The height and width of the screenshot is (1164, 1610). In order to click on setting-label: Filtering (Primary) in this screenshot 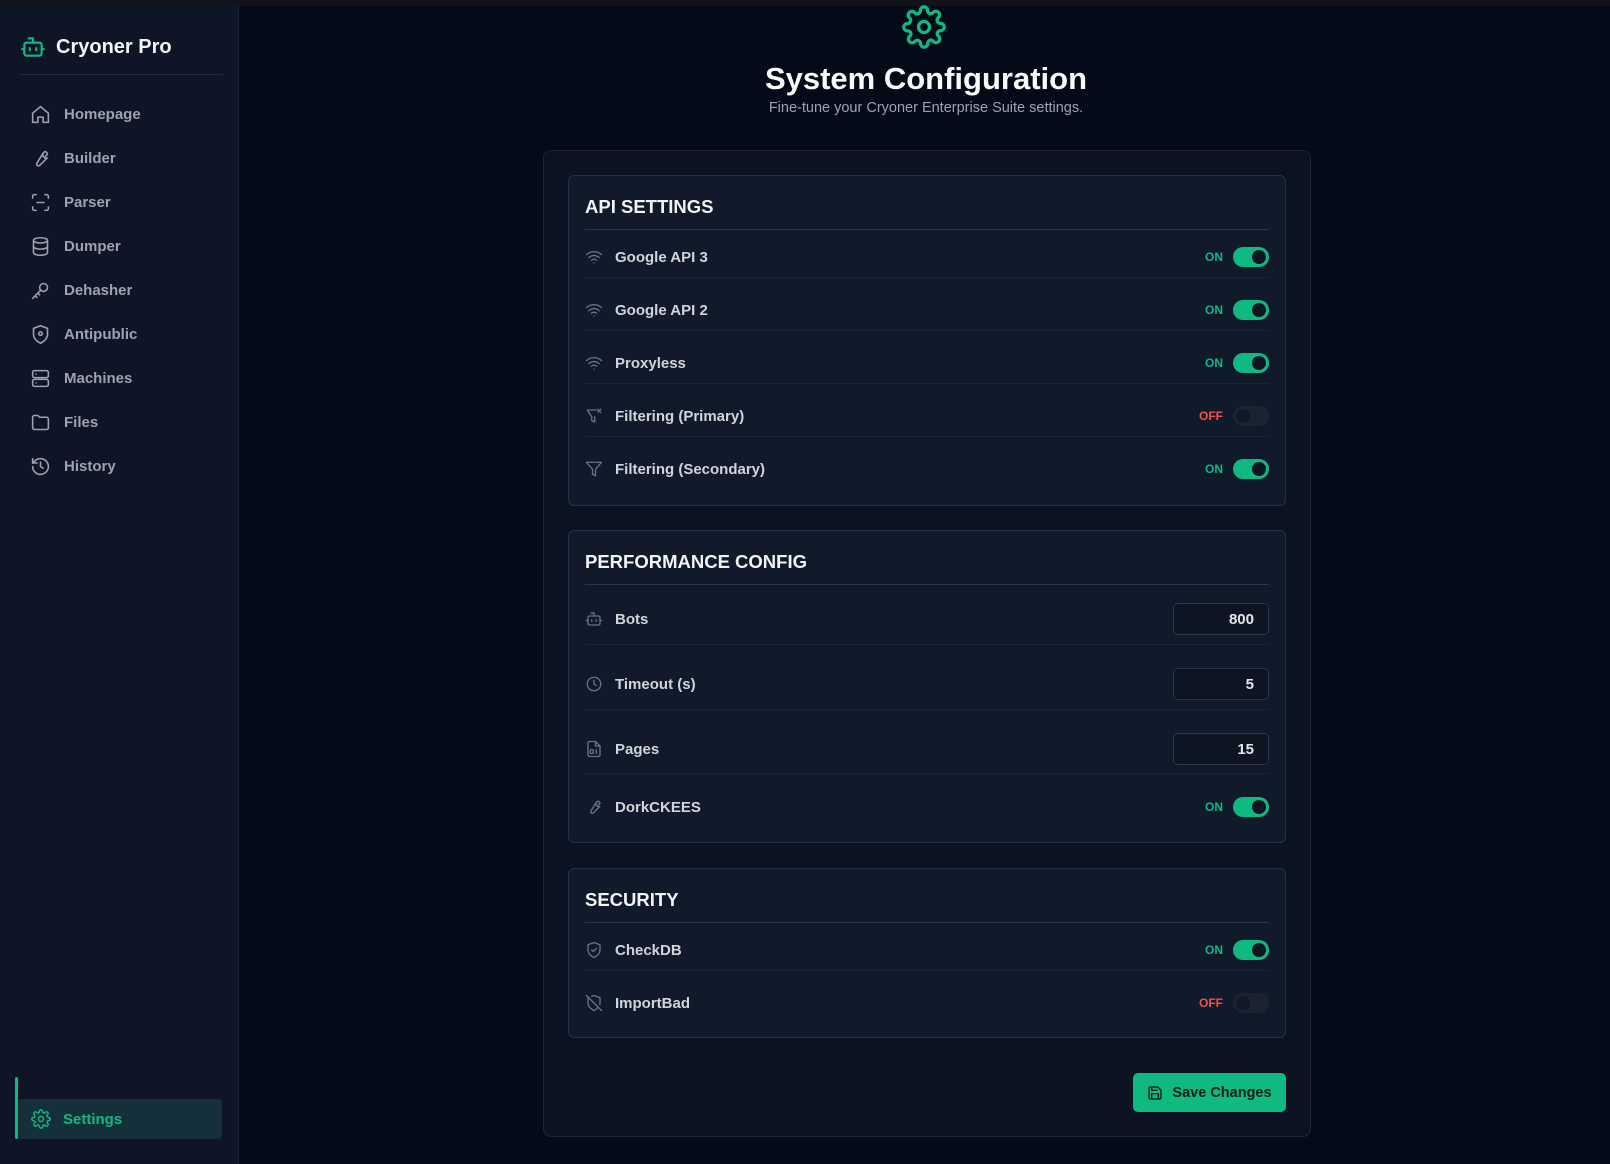, I will do `click(680, 416)`.